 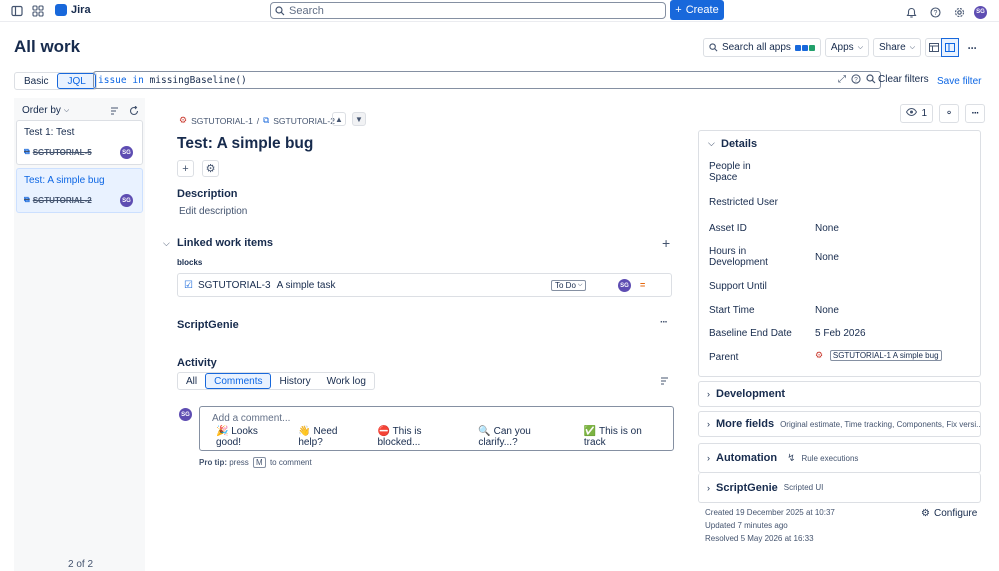 I want to click on linked-item-summary: A simple task, so click(x=306, y=285).